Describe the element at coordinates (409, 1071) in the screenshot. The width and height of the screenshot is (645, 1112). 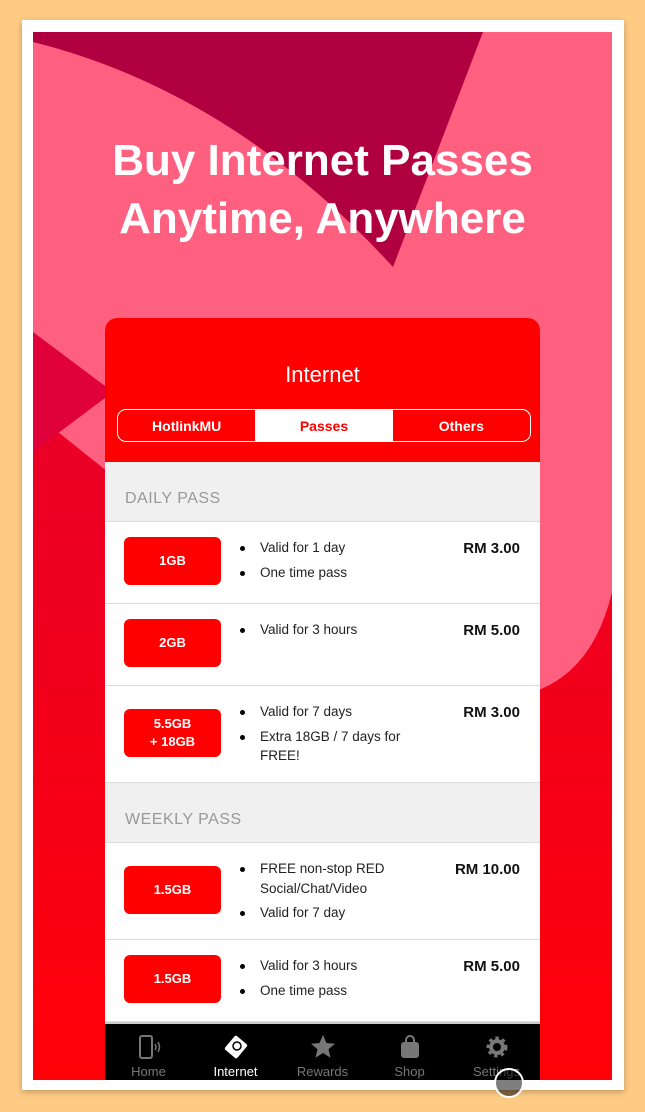
I see `nav-label: Shop` at that location.